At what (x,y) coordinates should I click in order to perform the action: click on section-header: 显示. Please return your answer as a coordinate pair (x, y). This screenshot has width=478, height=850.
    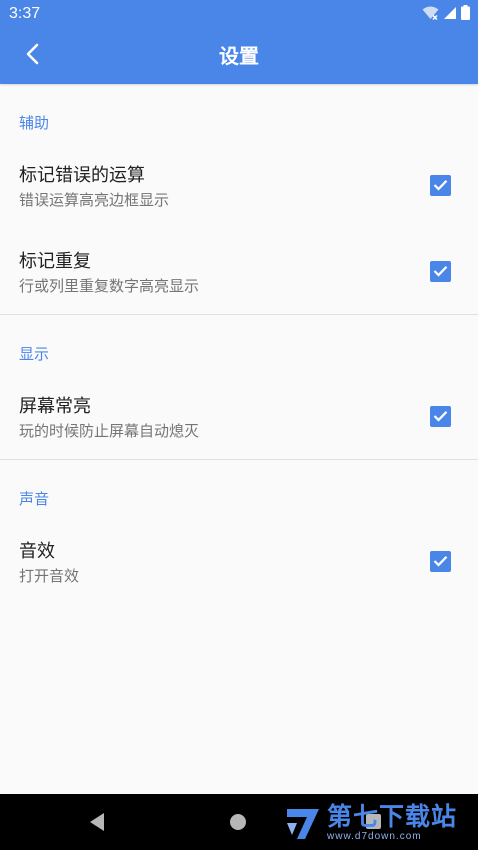
    Looking at the image, I should click on (34, 354).